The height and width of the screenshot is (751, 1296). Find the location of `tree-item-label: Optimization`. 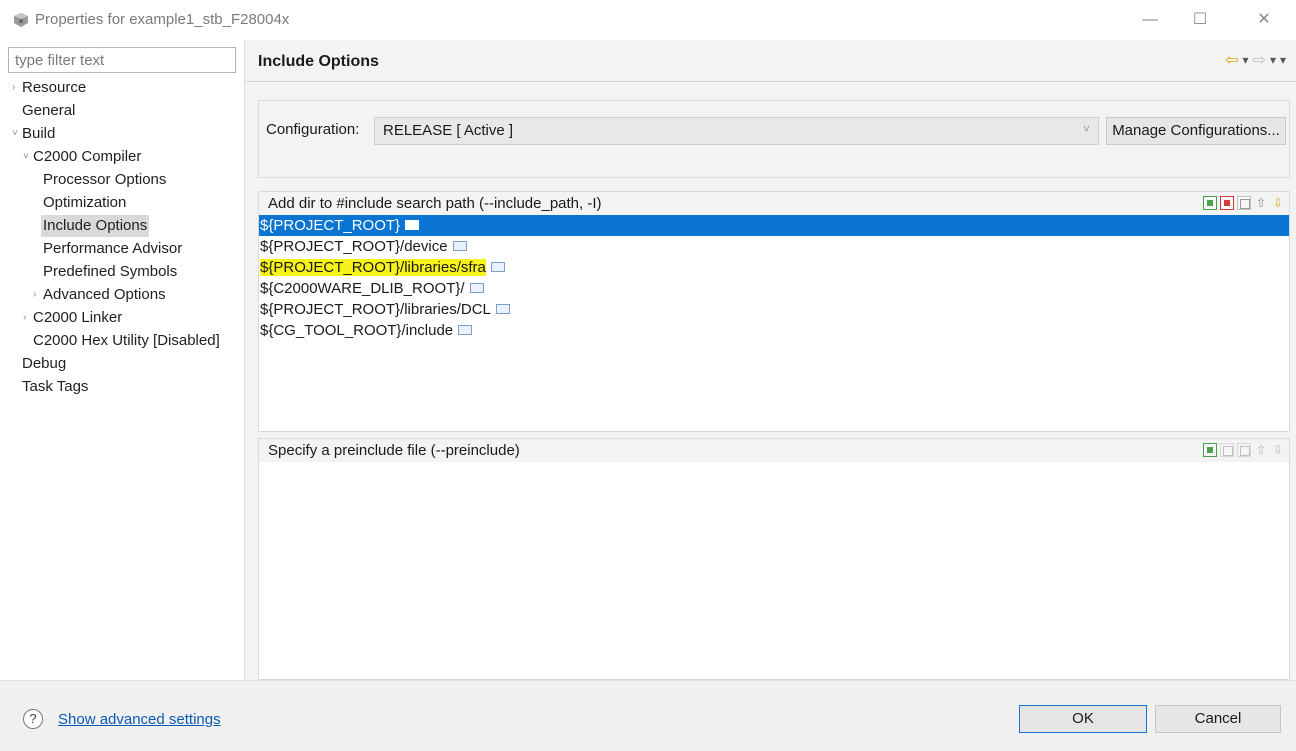

tree-item-label: Optimization is located at coordinates (85, 202).